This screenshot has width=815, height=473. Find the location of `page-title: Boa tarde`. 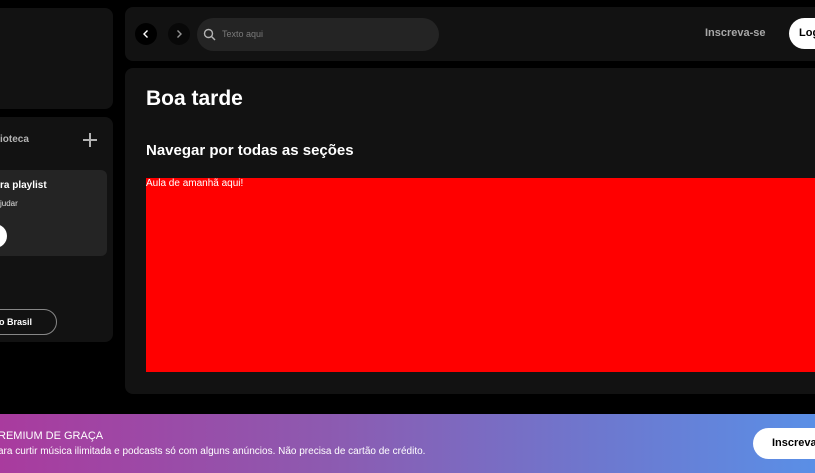

page-title: Boa tarde is located at coordinates (194, 98).